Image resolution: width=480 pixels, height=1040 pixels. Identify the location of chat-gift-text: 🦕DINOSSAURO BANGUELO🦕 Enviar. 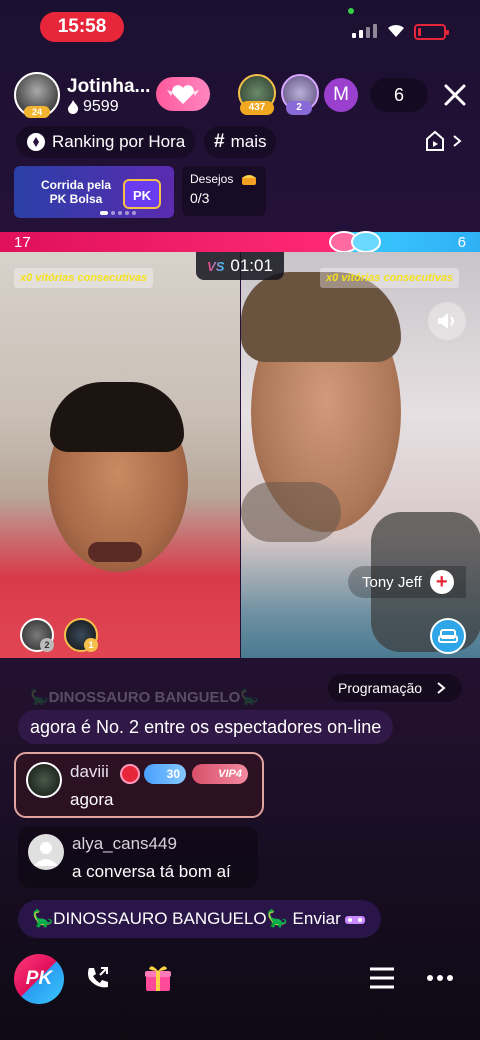
(186, 918).